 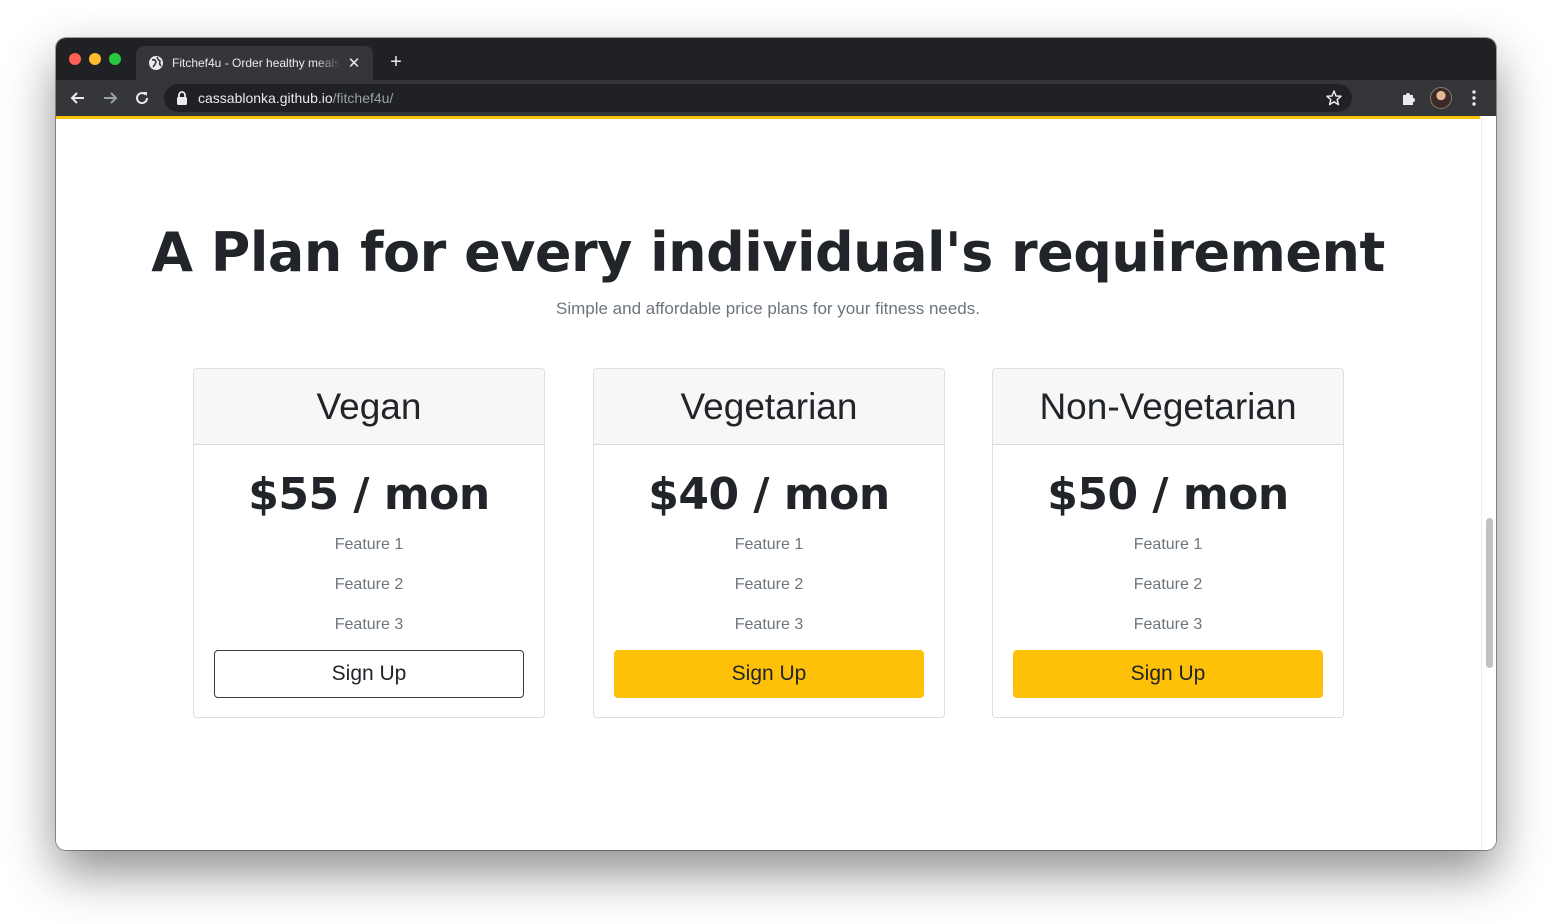 What do you see at coordinates (758, 98) in the screenshot?
I see `address-bar: cassablonka.github.io/fitchef4u/` at bounding box center [758, 98].